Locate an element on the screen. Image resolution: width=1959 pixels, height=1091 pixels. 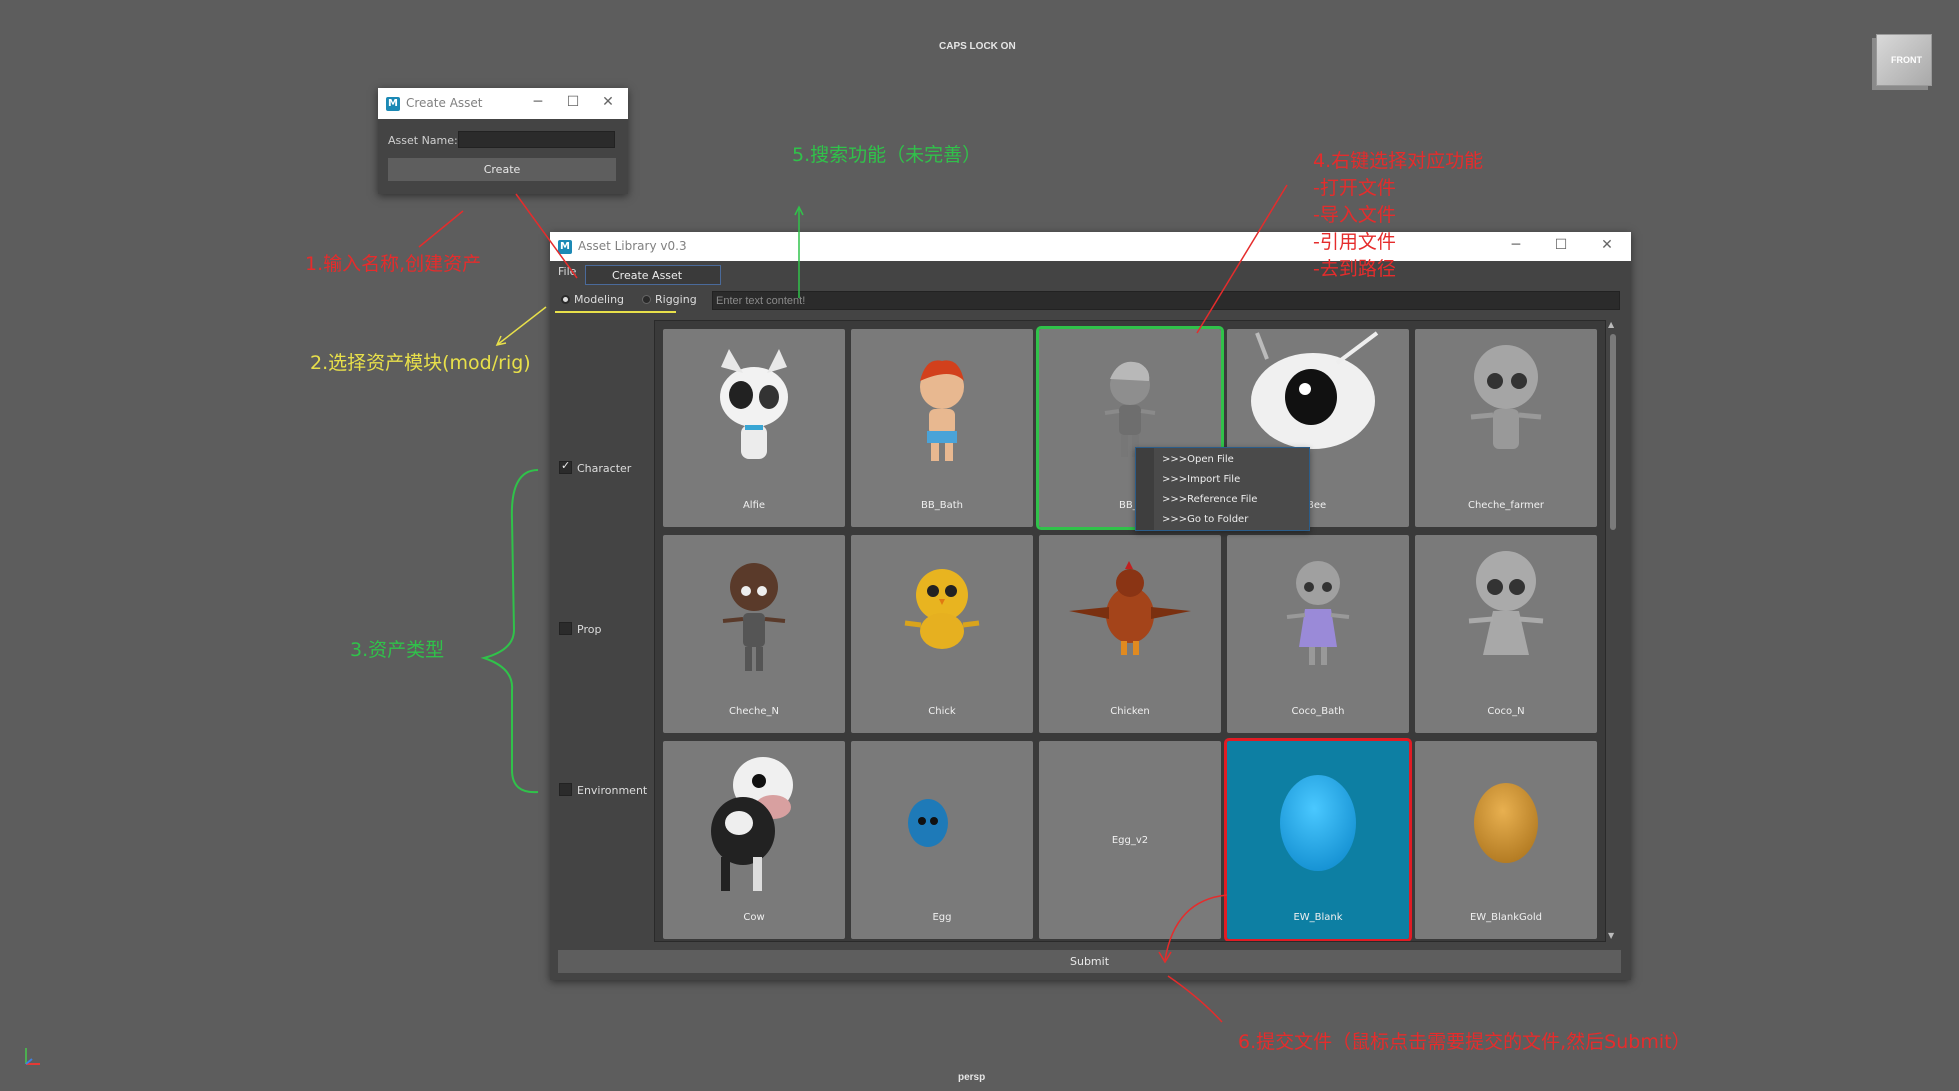
annotation-line: -打开文件 is located at coordinates (1354, 188).